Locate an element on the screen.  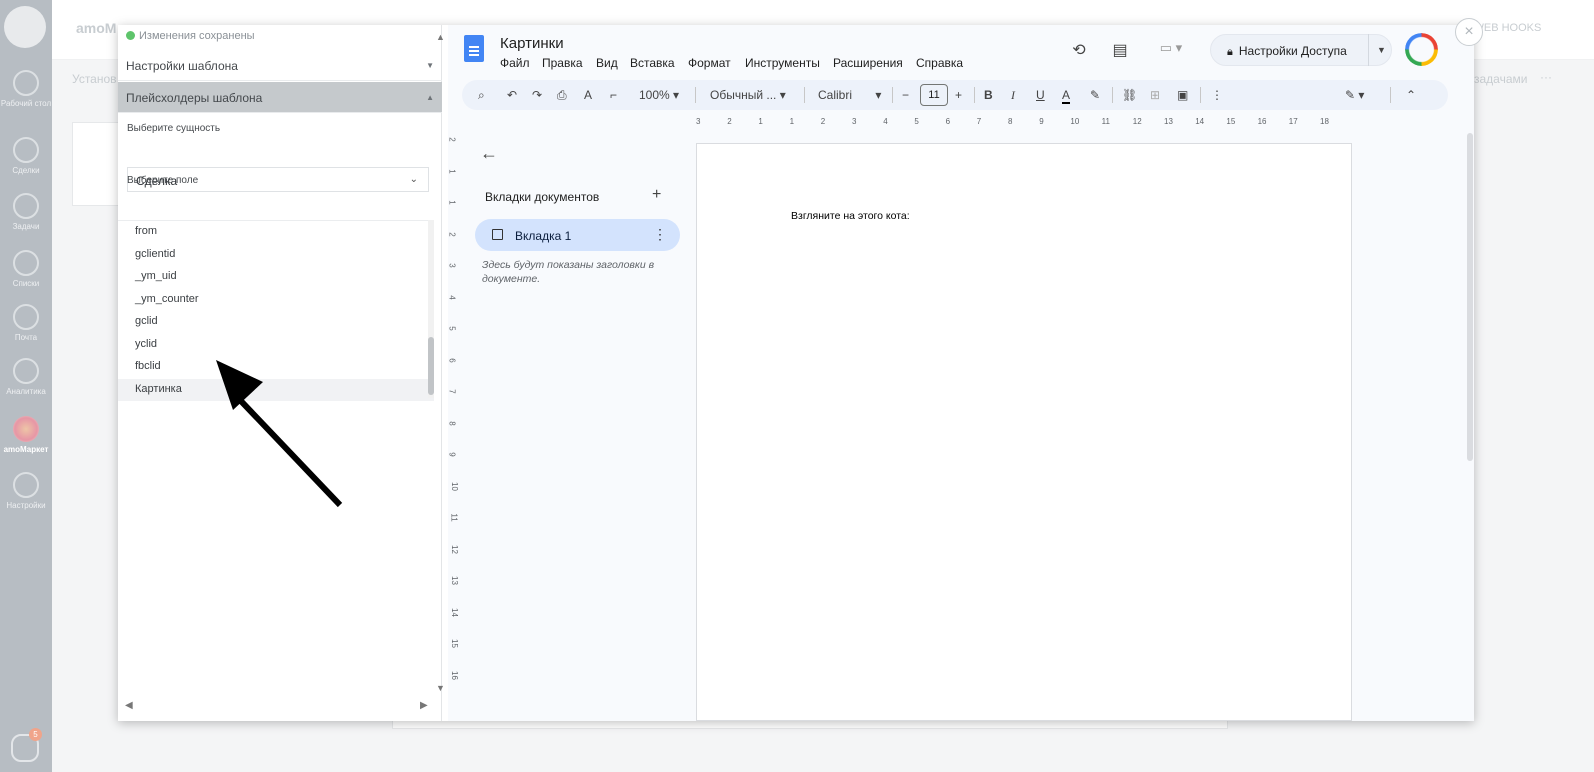
share-dropdown: ▼ is located at coordinates (1381, 50).